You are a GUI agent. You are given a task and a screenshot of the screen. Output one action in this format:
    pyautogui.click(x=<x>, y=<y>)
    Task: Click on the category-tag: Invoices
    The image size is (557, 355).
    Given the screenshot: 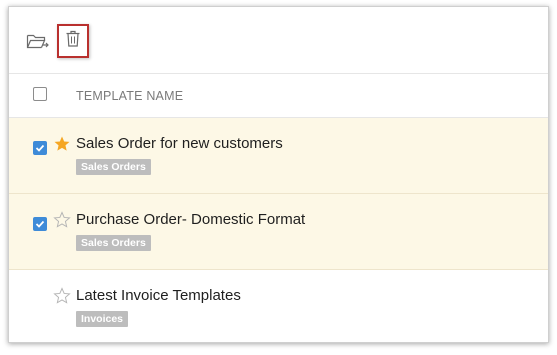 What is the action you would take?
    pyautogui.click(x=102, y=319)
    